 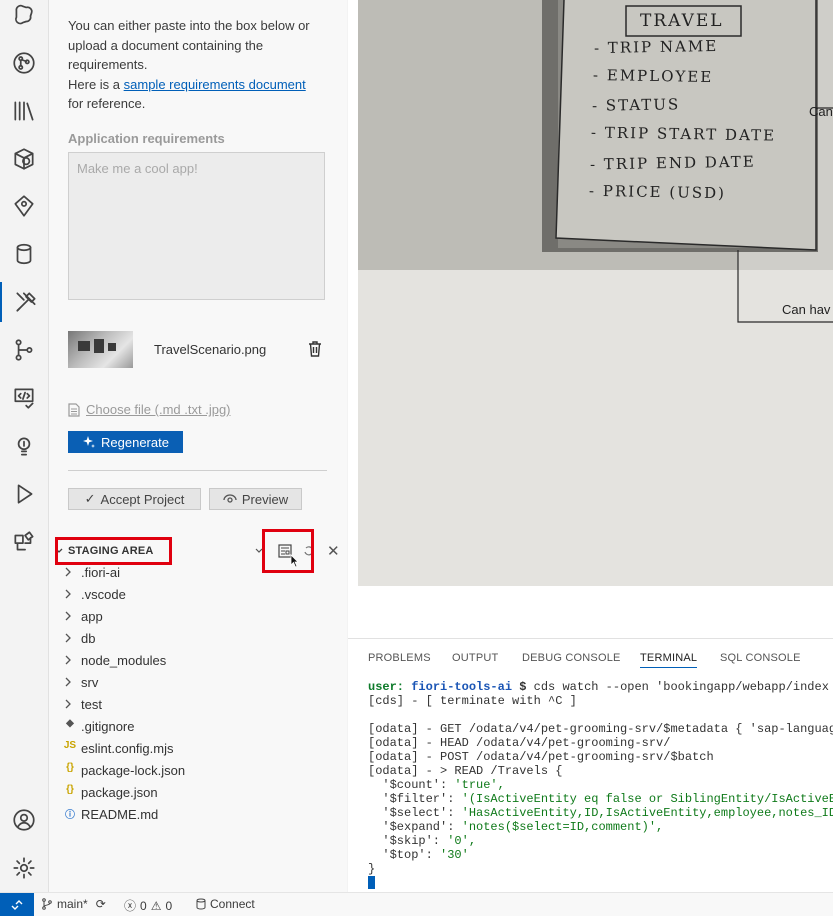 What do you see at coordinates (198, 594) in the screenshot?
I see `tree-folder: .vscode` at bounding box center [198, 594].